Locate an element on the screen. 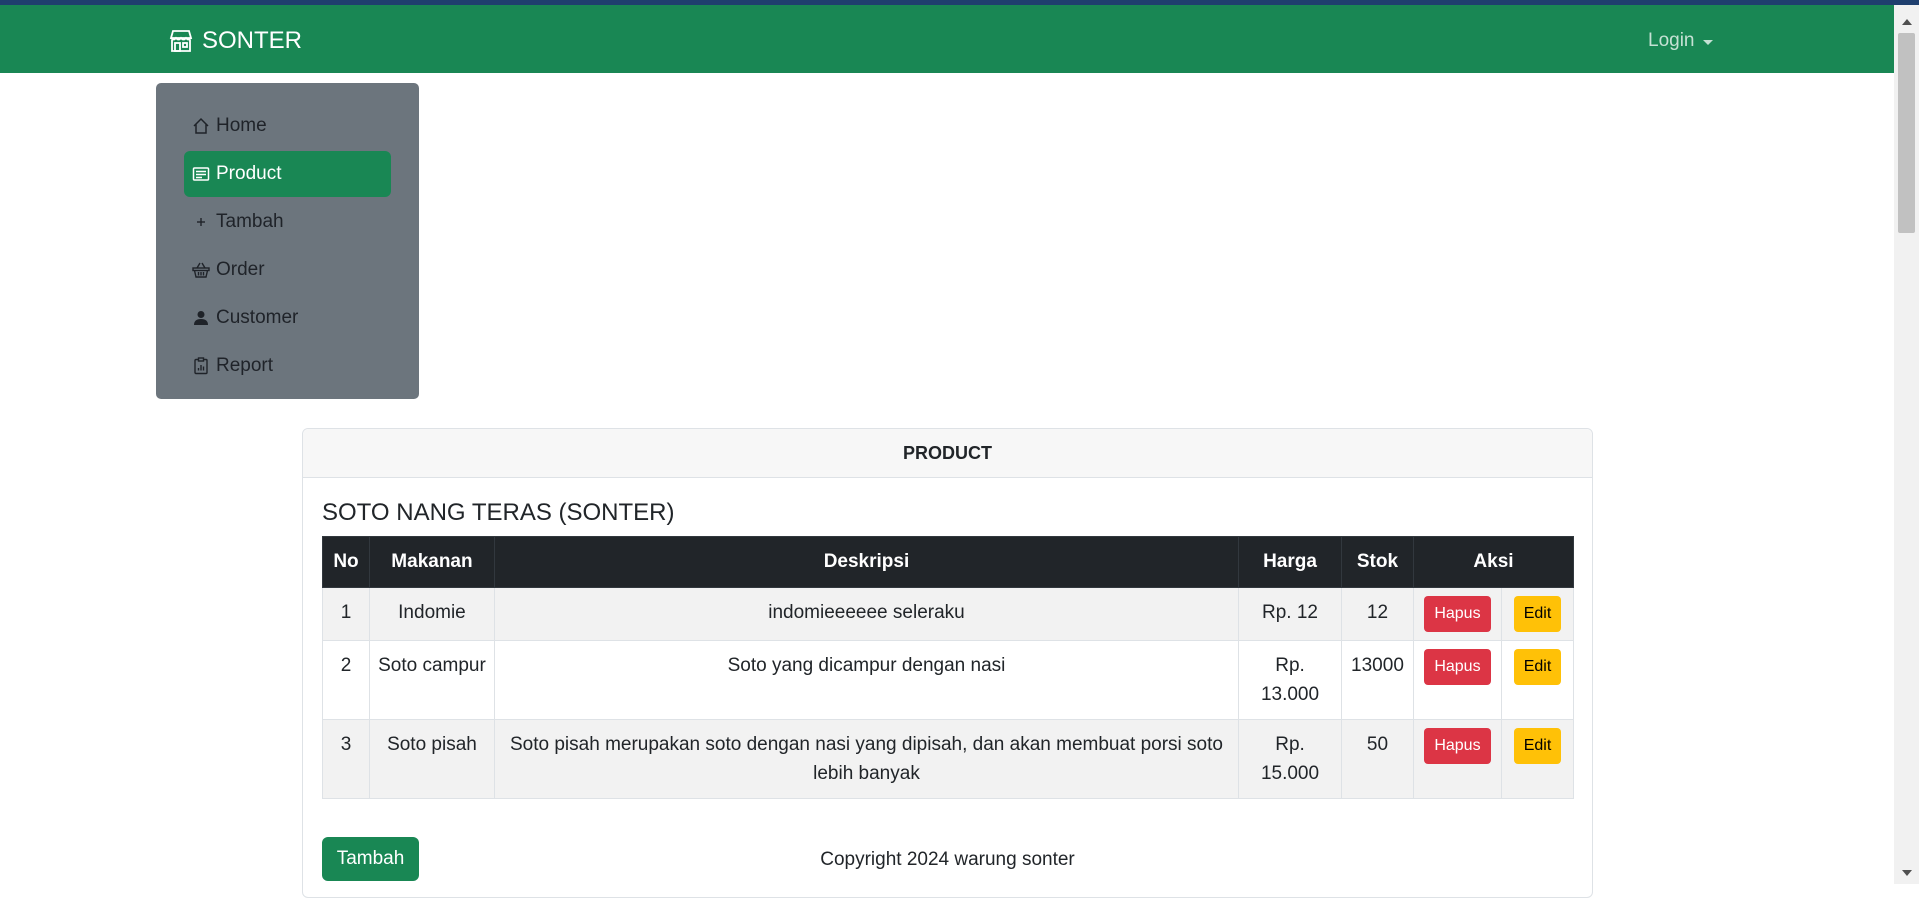 The height and width of the screenshot is (898, 1919). cell-no: 1 is located at coordinates (346, 614).